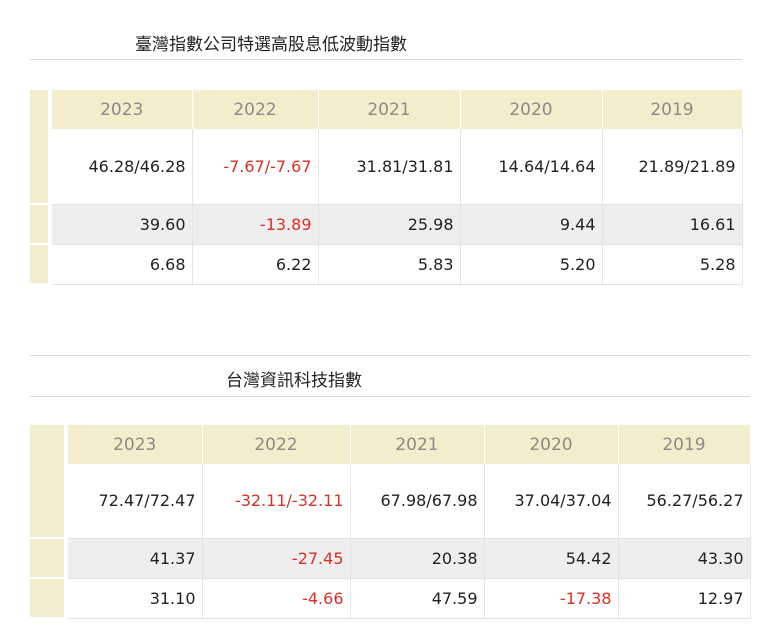 The height and width of the screenshot is (627, 780). I want to click on table-cell: 37.04/37.04, so click(551, 501).